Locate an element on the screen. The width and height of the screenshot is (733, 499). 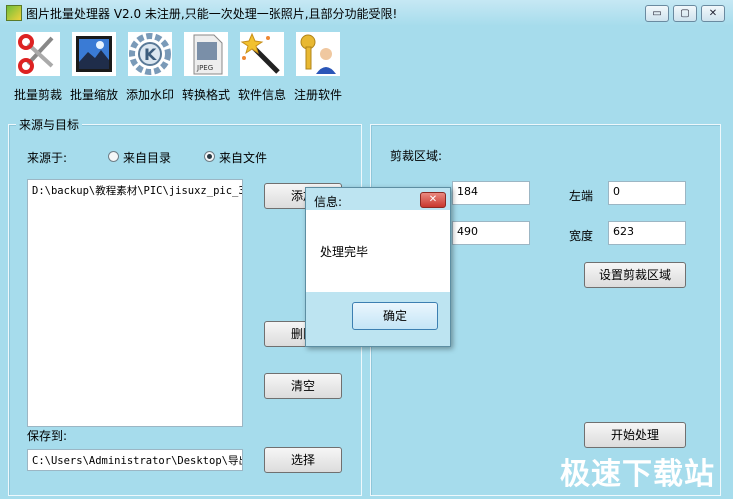
dialog-body: 处理完毕 is located at coordinates (378, 251).